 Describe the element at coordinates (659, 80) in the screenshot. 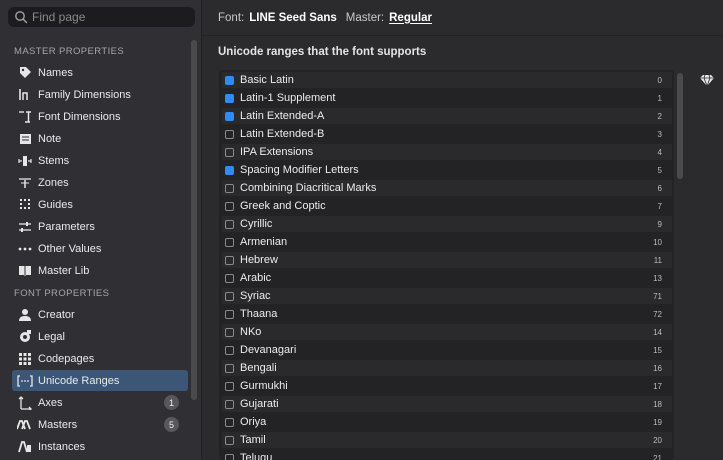

I see `range-bit-number: 0` at that location.